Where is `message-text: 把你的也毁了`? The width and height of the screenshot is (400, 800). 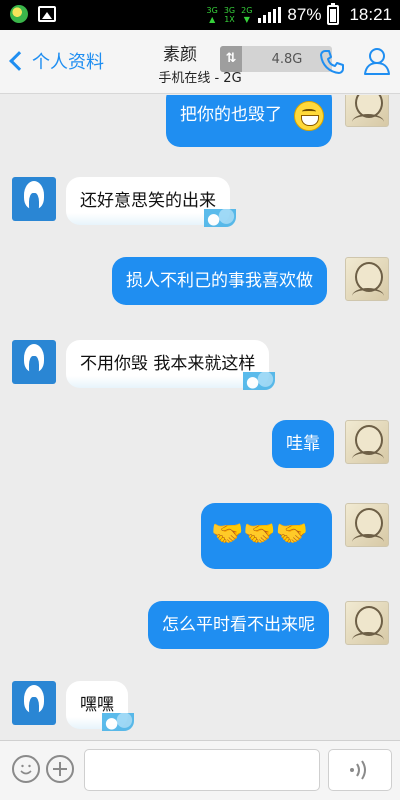 message-text: 把你的也毁了 is located at coordinates (231, 115).